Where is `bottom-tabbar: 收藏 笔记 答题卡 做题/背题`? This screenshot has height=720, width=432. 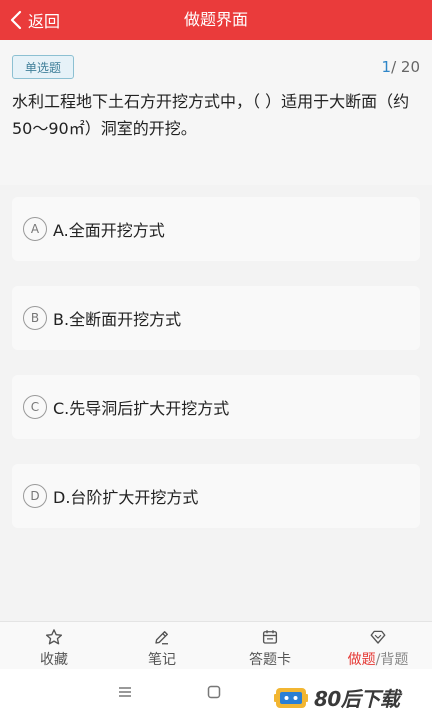
bottom-tabbar: 收藏 笔记 答题卡 做题/背题 is located at coordinates (216, 645).